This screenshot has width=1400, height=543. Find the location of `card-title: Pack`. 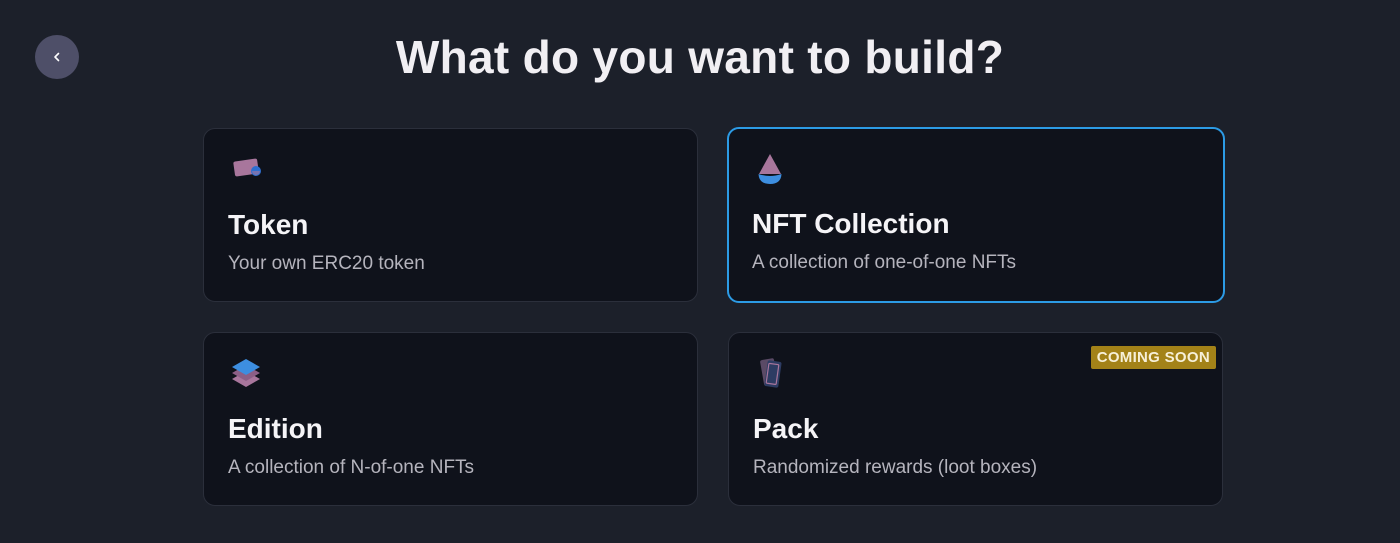

card-title: Pack is located at coordinates (786, 428).